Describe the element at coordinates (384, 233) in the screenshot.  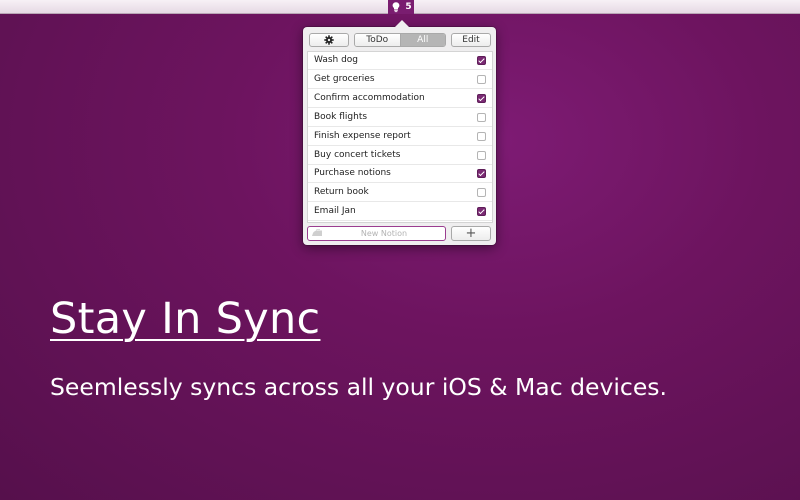
I see `new-notion-input` at that location.